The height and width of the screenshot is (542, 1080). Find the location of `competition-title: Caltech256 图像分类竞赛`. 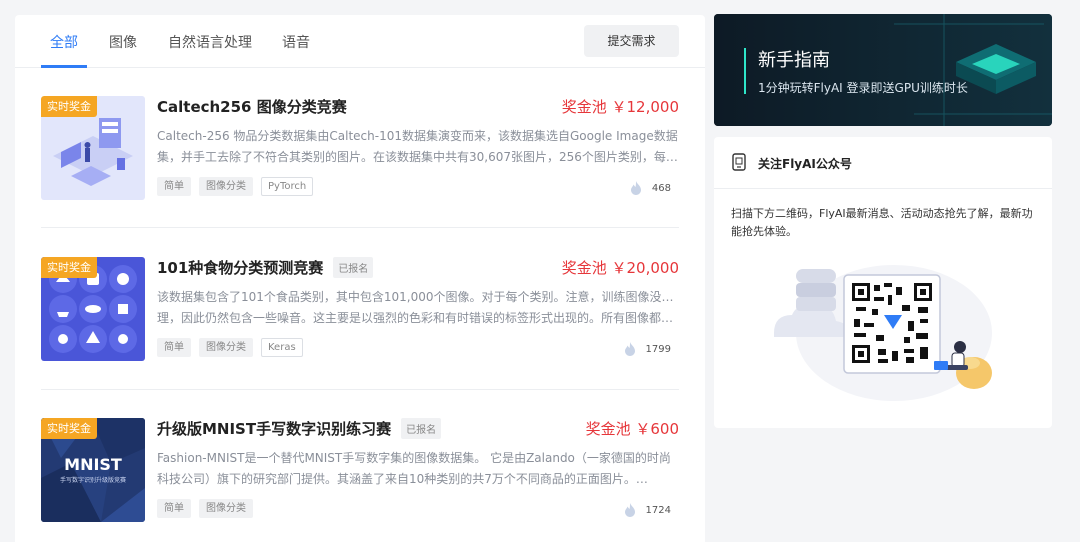

competition-title: Caltech256 图像分类竞赛 is located at coordinates (252, 106).